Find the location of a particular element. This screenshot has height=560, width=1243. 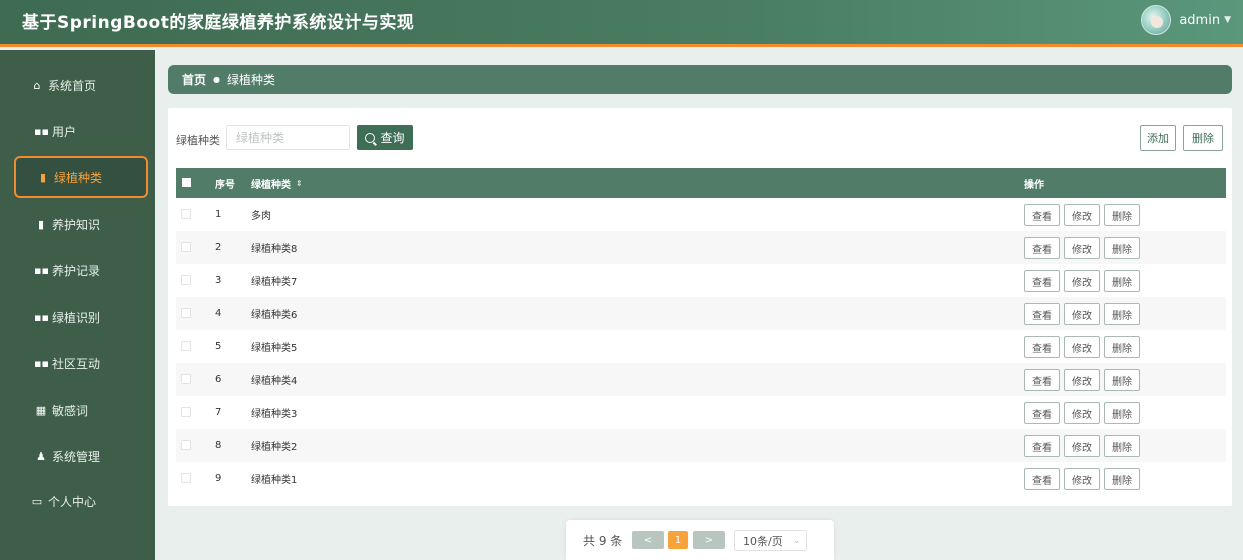

header-plant-type: 绿植种类 ⇕ is located at coordinates (277, 183).